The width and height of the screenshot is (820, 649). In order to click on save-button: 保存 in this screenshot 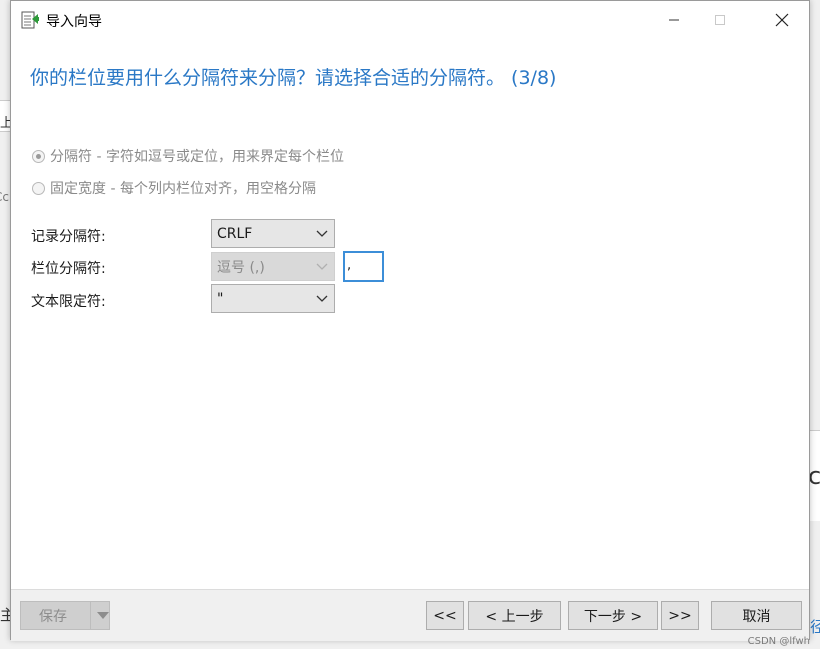, I will do `click(65, 615)`.